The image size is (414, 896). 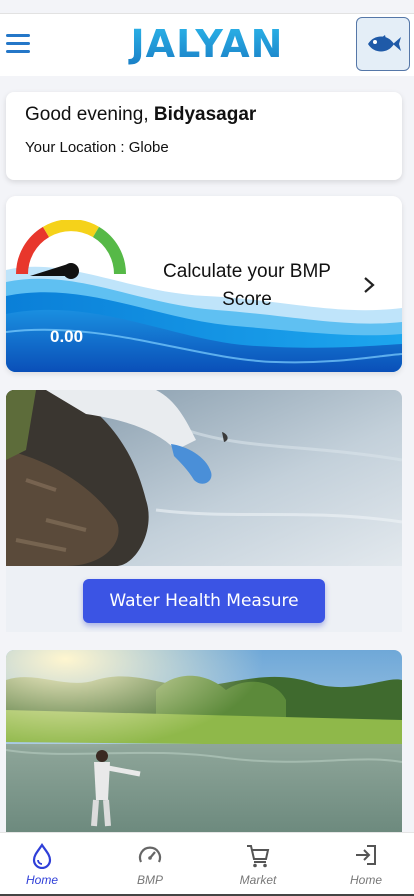 I want to click on water-health-measure-button: Water Health Measure, so click(x=204, y=601).